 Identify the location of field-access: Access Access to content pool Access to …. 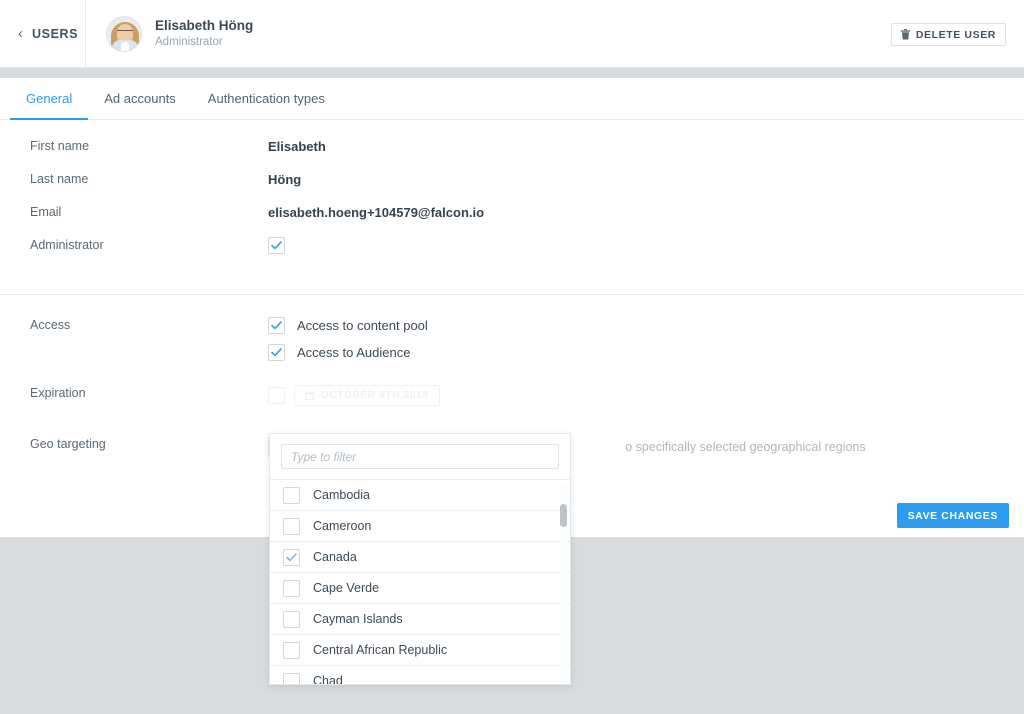
(512, 344).